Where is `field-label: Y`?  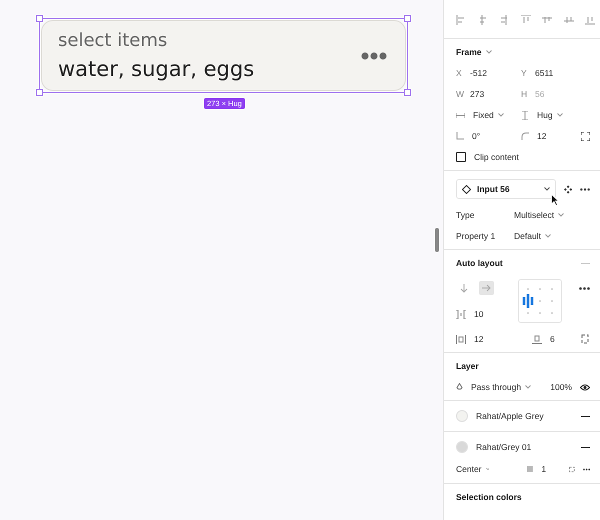 field-label: Y is located at coordinates (524, 73).